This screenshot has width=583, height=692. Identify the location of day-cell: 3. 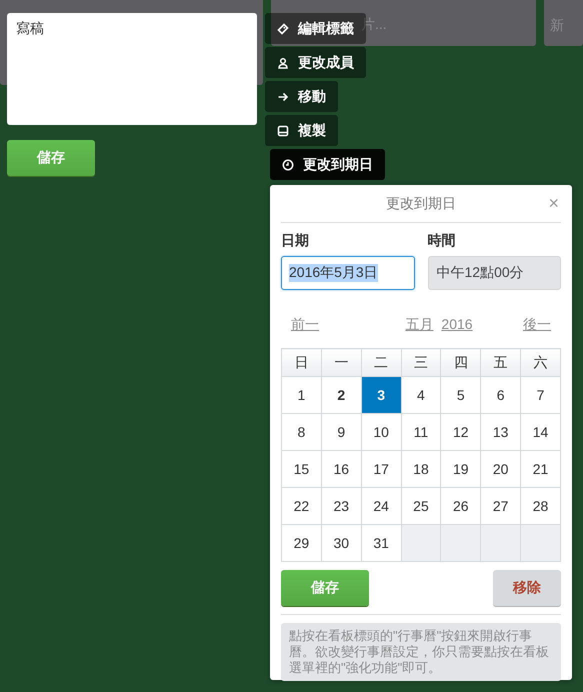
(381, 395).